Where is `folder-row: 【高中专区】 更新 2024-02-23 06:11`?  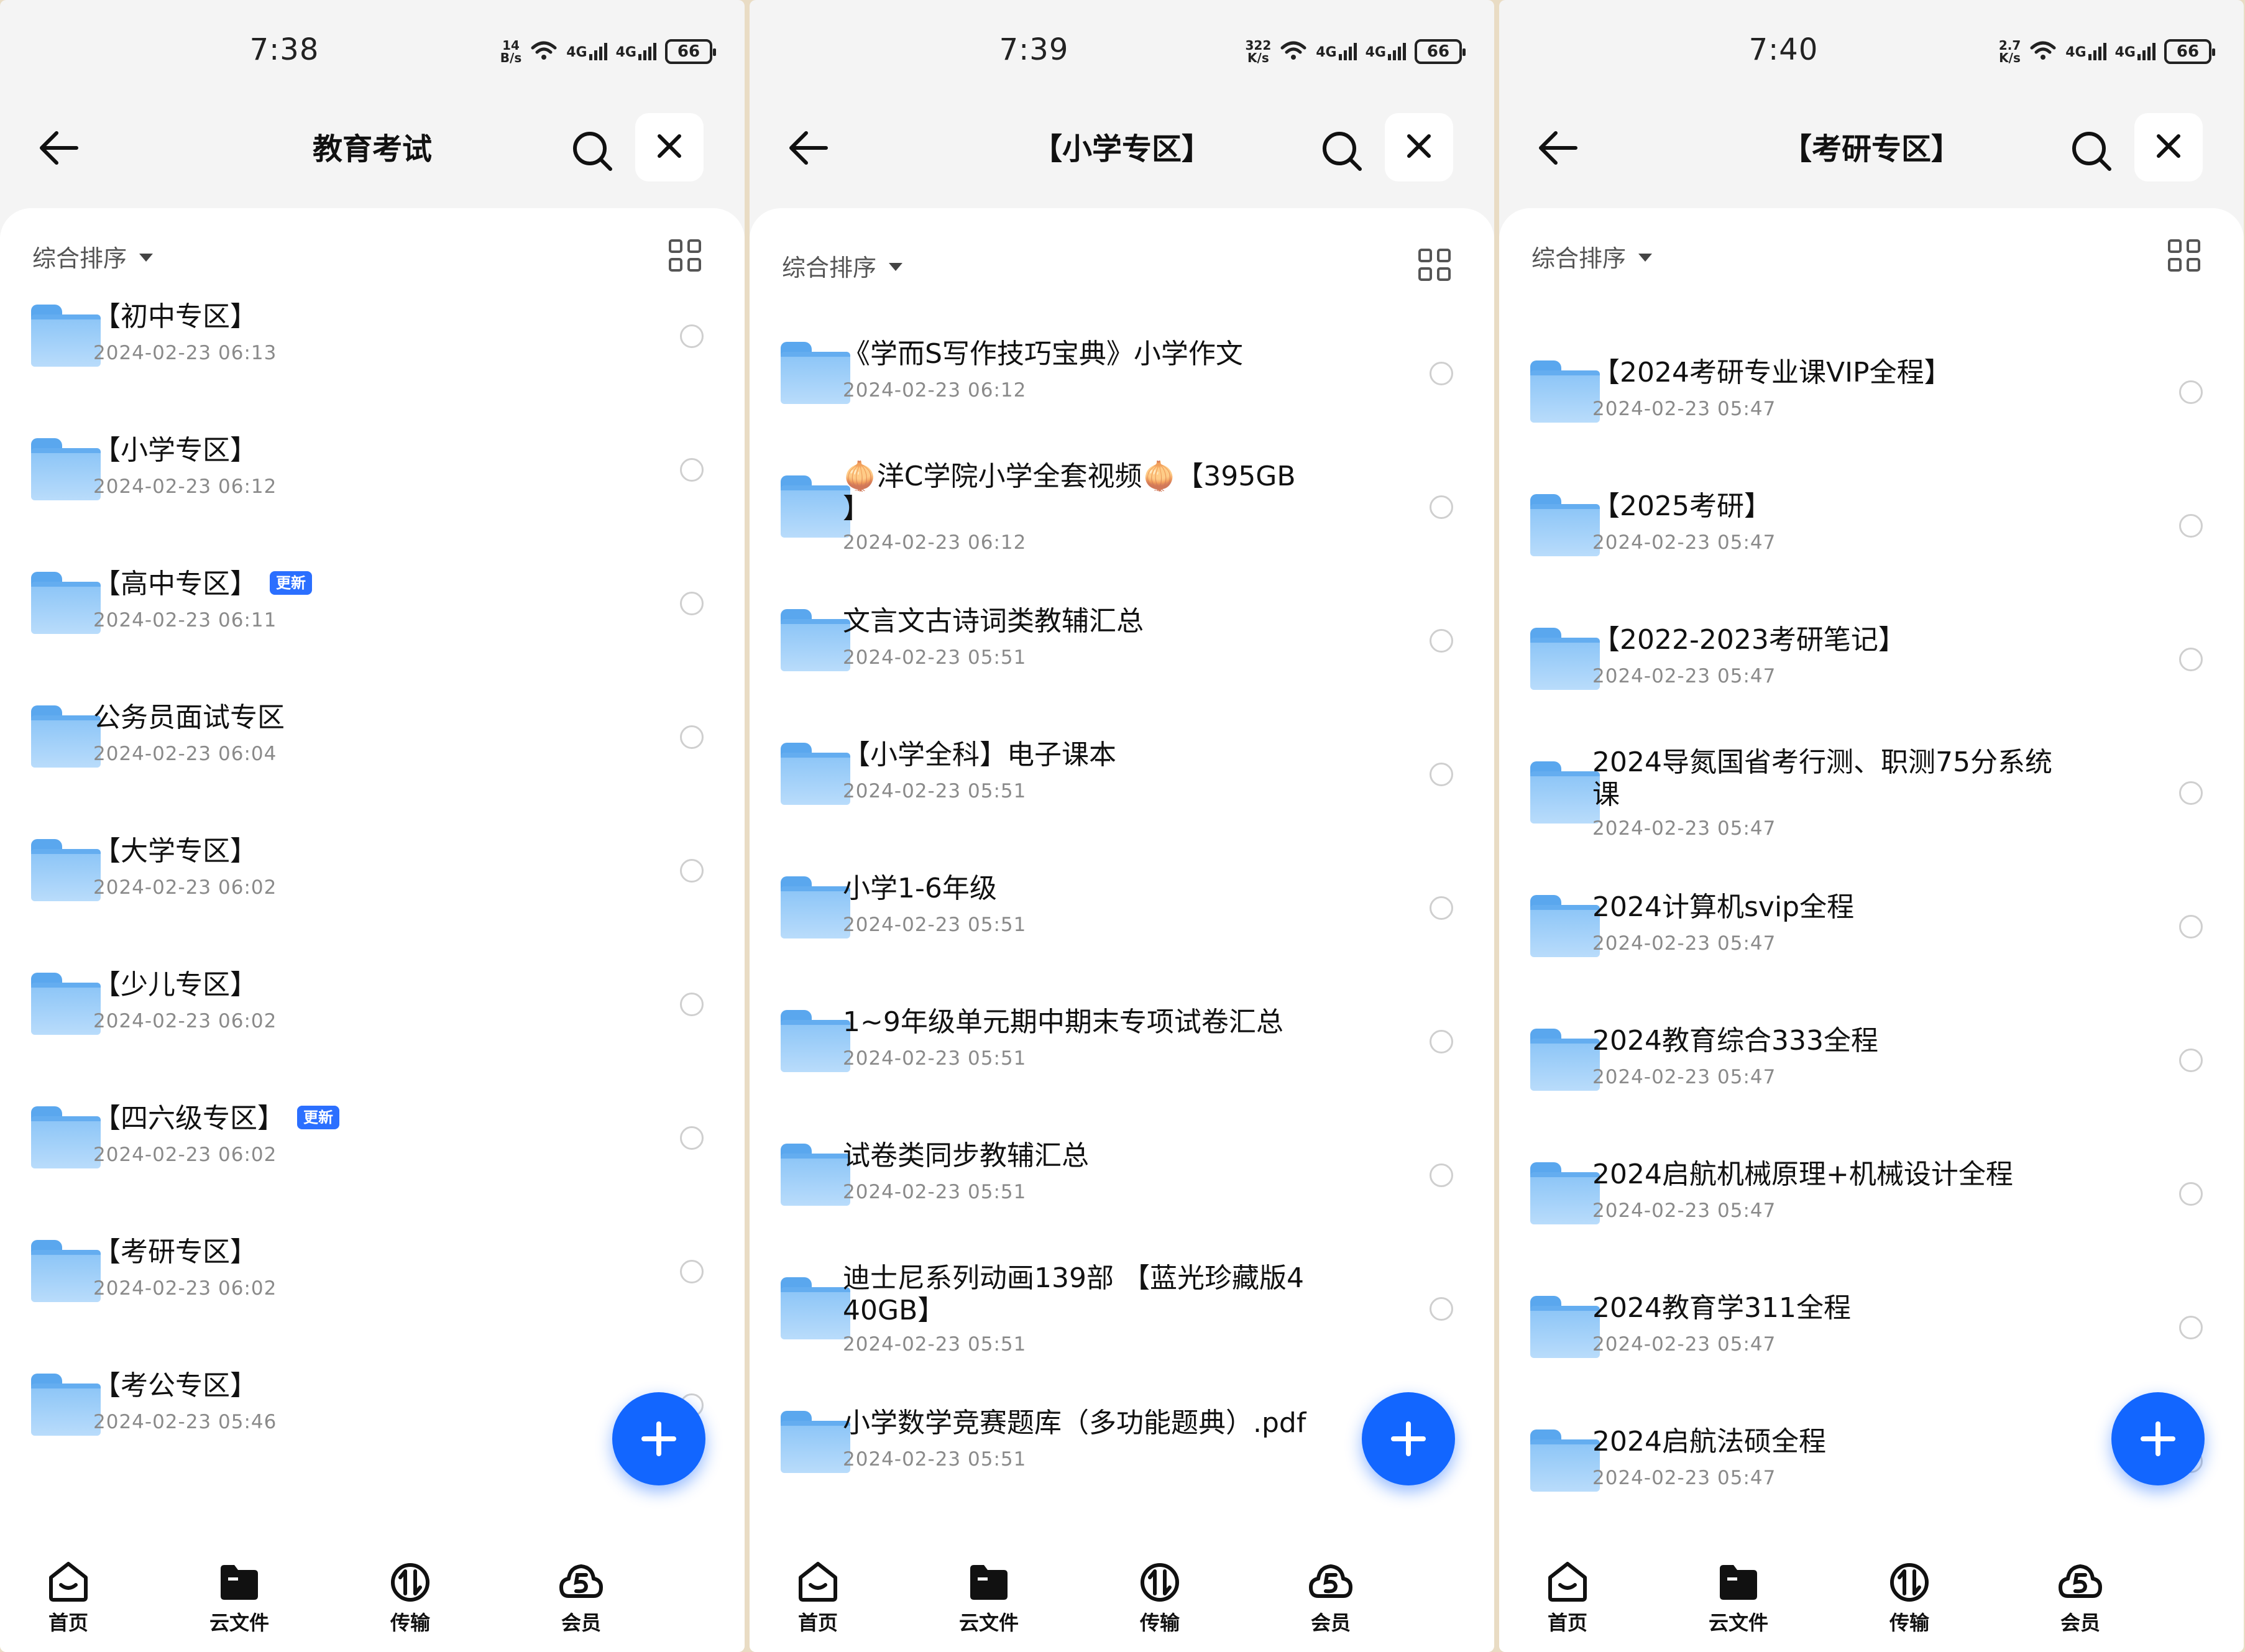 folder-row: 【高中专区】 更新 2024-02-23 06:11 is located at coordinates (372, 603).